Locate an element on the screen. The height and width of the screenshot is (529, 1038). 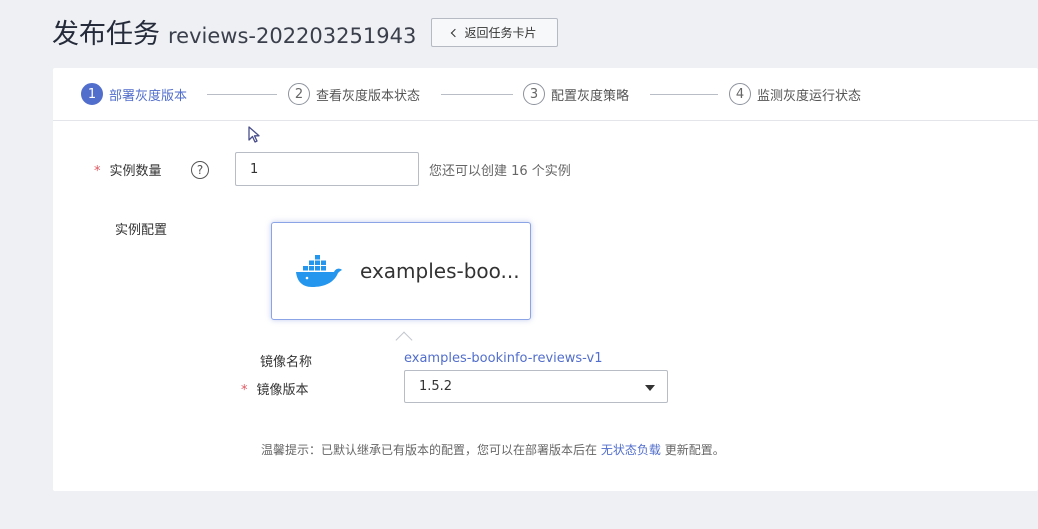
dropdown-arrow-icon is located at coordinates (650, 388).